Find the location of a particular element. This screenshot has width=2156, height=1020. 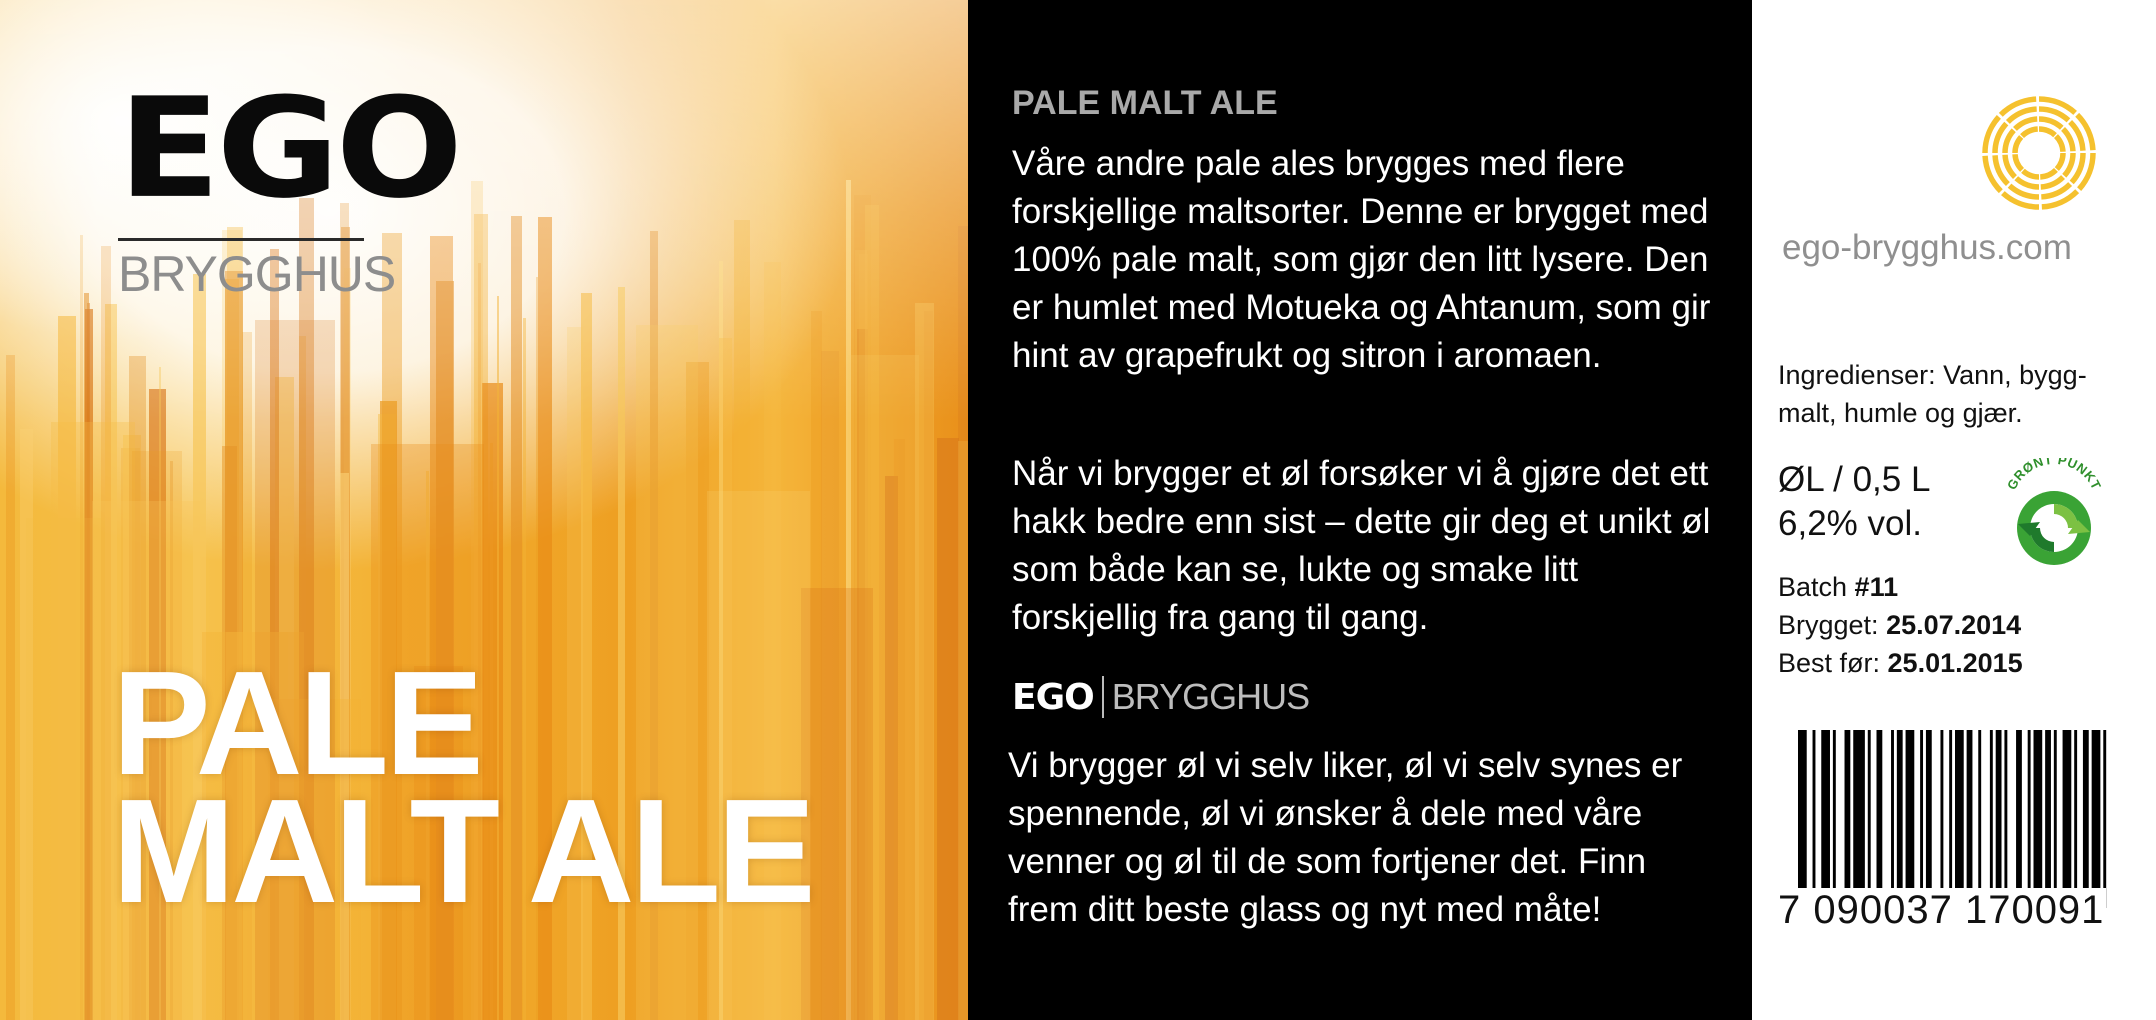

green-dot-text: GRØNT PUNKT is located at coordinates (2054, 475).